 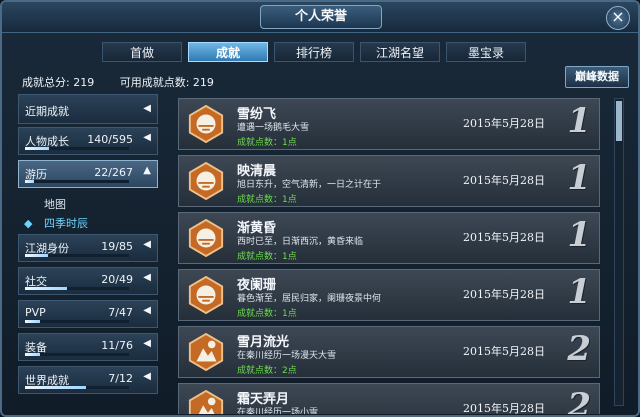 I want to click on sidebar-item-count: 19/85, so click(x=117, y=246).